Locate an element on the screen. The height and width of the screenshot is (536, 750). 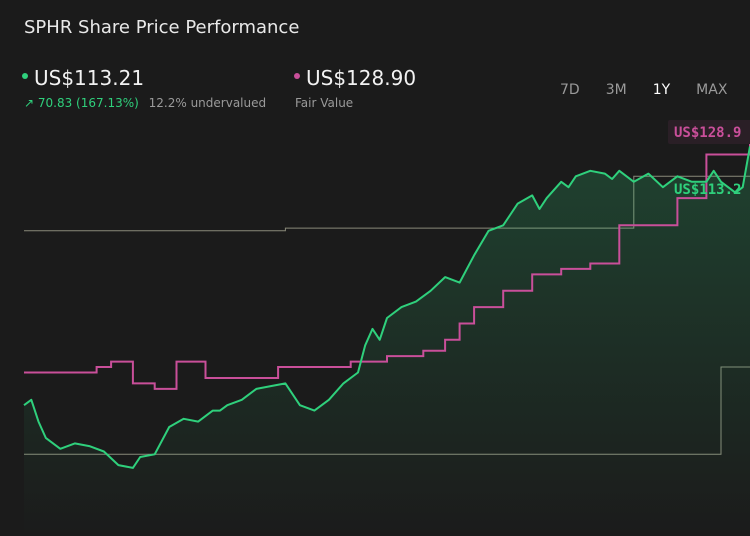
fair-value-badge-text: US$128.9 is located at coordinates (707, 133).